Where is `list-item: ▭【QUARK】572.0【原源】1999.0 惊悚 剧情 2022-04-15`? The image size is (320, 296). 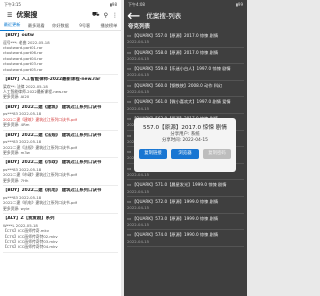 list-item: ▭【QUARK】572.0【原源】1999.0 惊悚 剧情 2022-04-15 is located at coordinates (185, 205).